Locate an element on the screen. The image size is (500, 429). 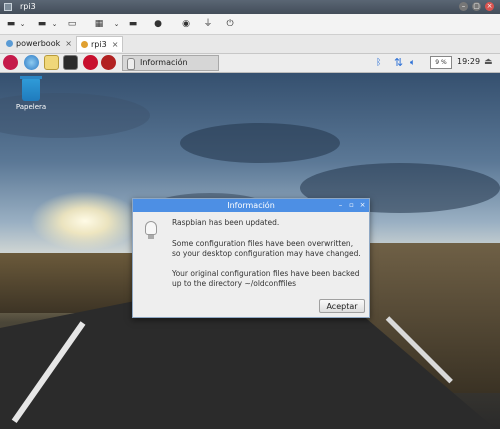
main-toolbar: ▬ ⌄ ▬ ⌄ ▭ ▦ ⌄ ▬ ● ◉ ⏚ ⏻ is located at coordinates (250, 24).